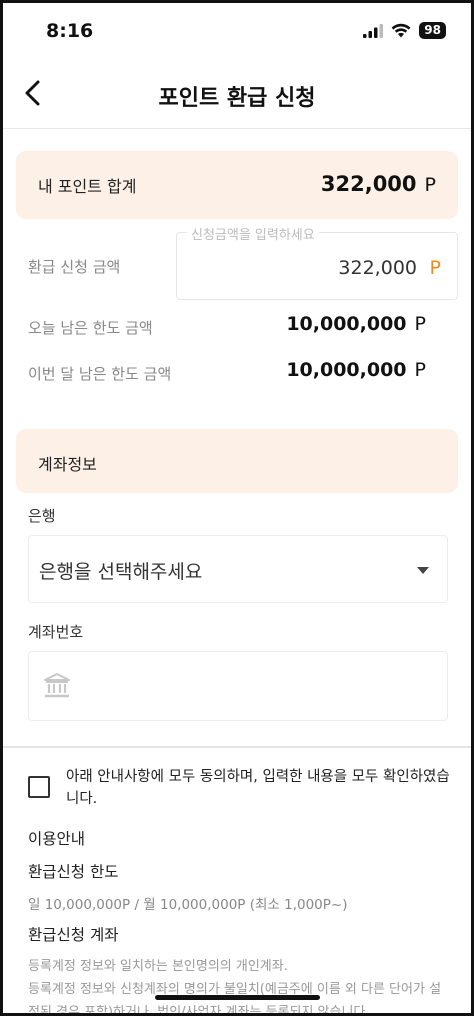  I want to click on bank-icon, so click(57, 685).